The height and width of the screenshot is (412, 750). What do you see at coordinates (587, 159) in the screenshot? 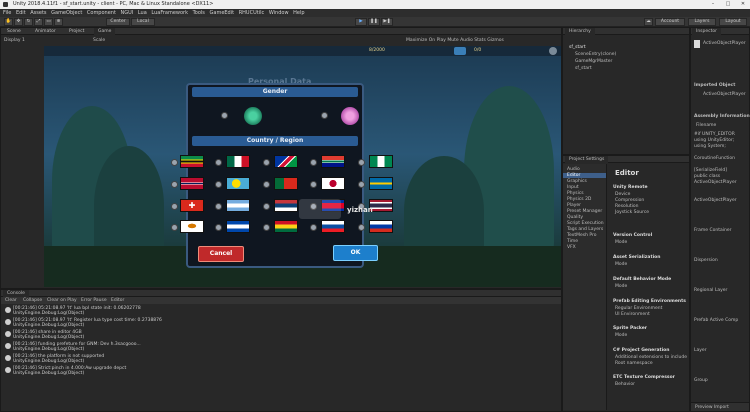
I see `tab-project-settings: Project Settings` at bounding box center [587, 159].